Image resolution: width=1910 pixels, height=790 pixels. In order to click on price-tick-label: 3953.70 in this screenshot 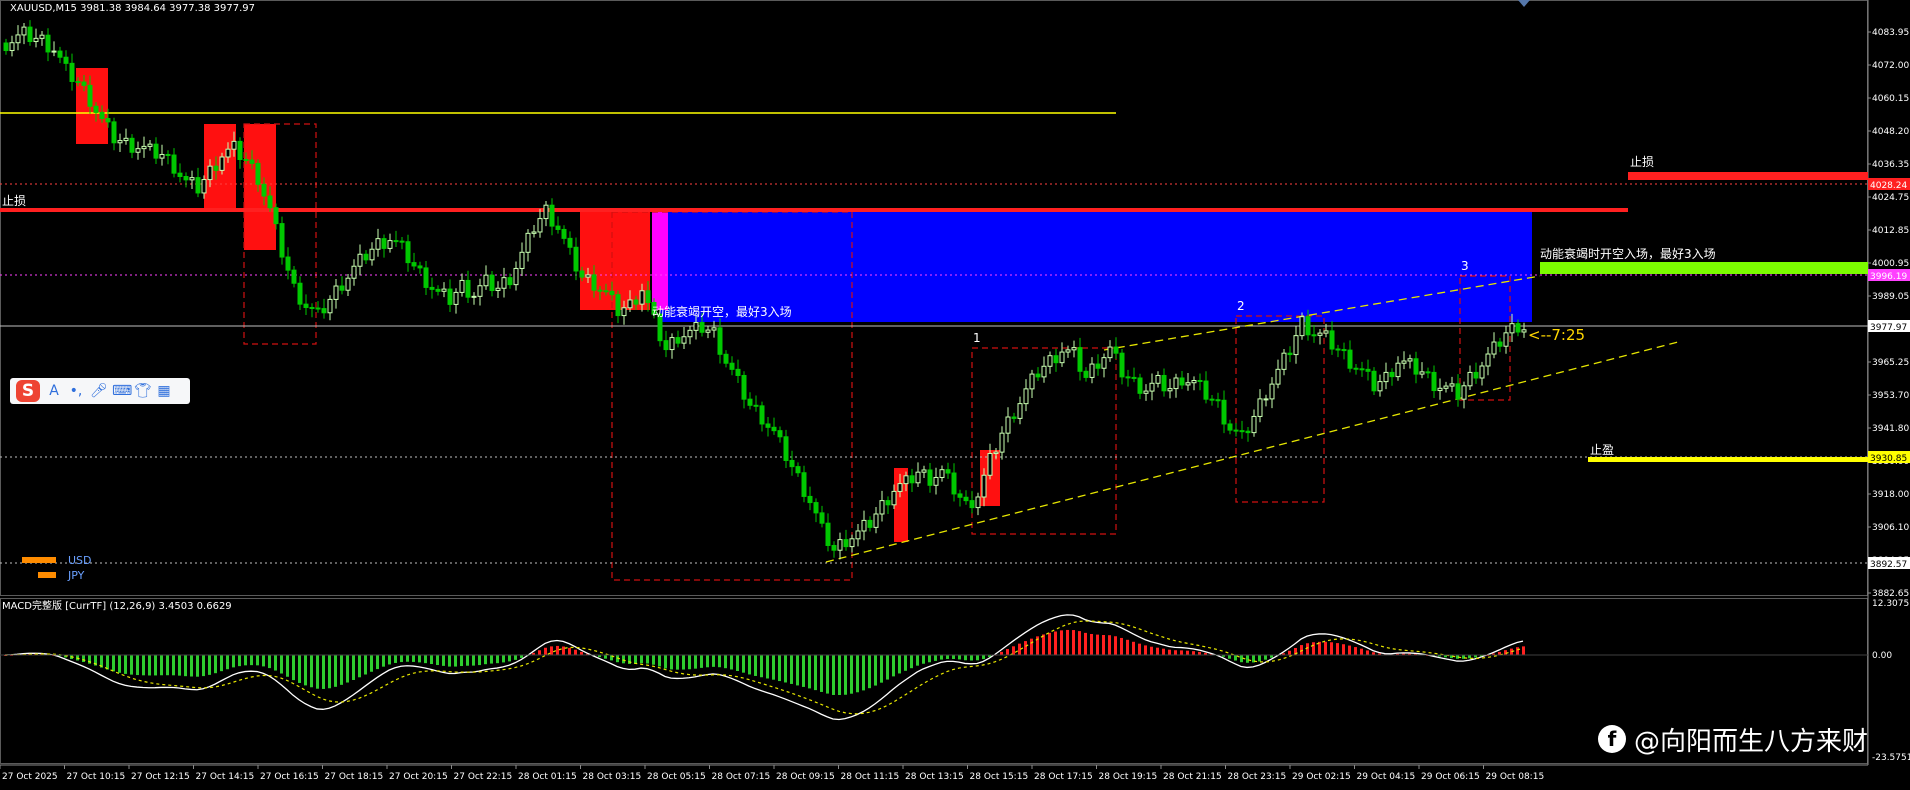, I will do `click(1890, 396)`.